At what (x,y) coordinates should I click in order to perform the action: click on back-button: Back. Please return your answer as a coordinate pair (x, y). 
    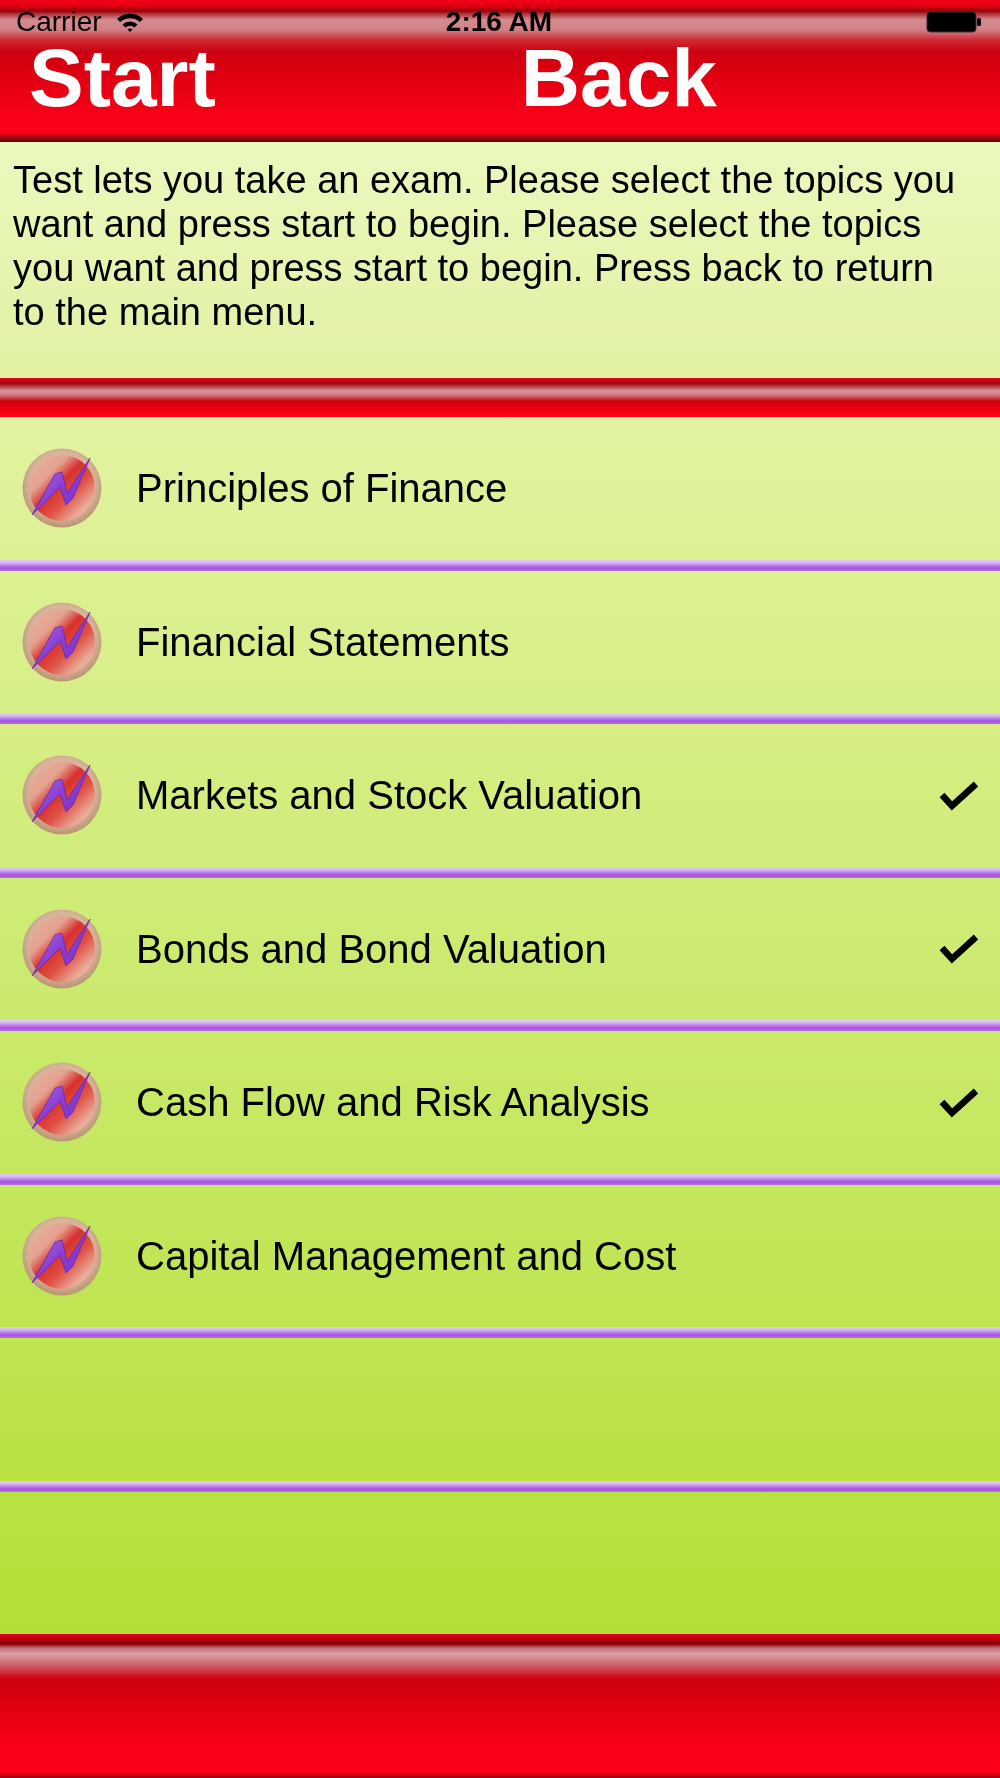
    Looking at the image, I should click on (618, 78).